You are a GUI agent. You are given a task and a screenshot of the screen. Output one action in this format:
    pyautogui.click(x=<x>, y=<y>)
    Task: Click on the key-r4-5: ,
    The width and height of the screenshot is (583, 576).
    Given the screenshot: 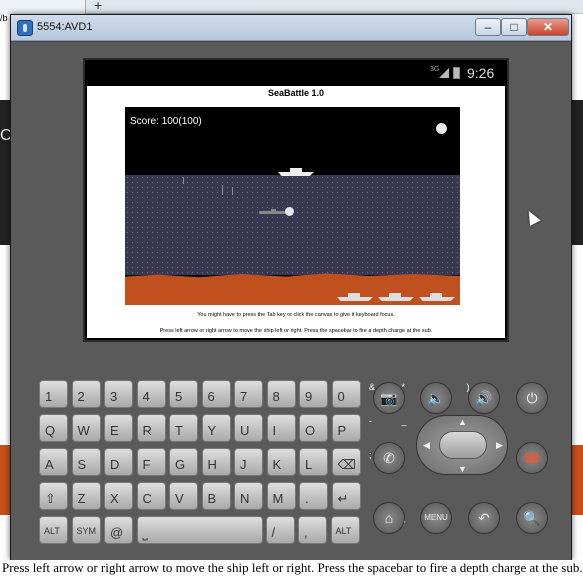 What is the action you would take?
    pyautogui.click(x=312, y=530)
    